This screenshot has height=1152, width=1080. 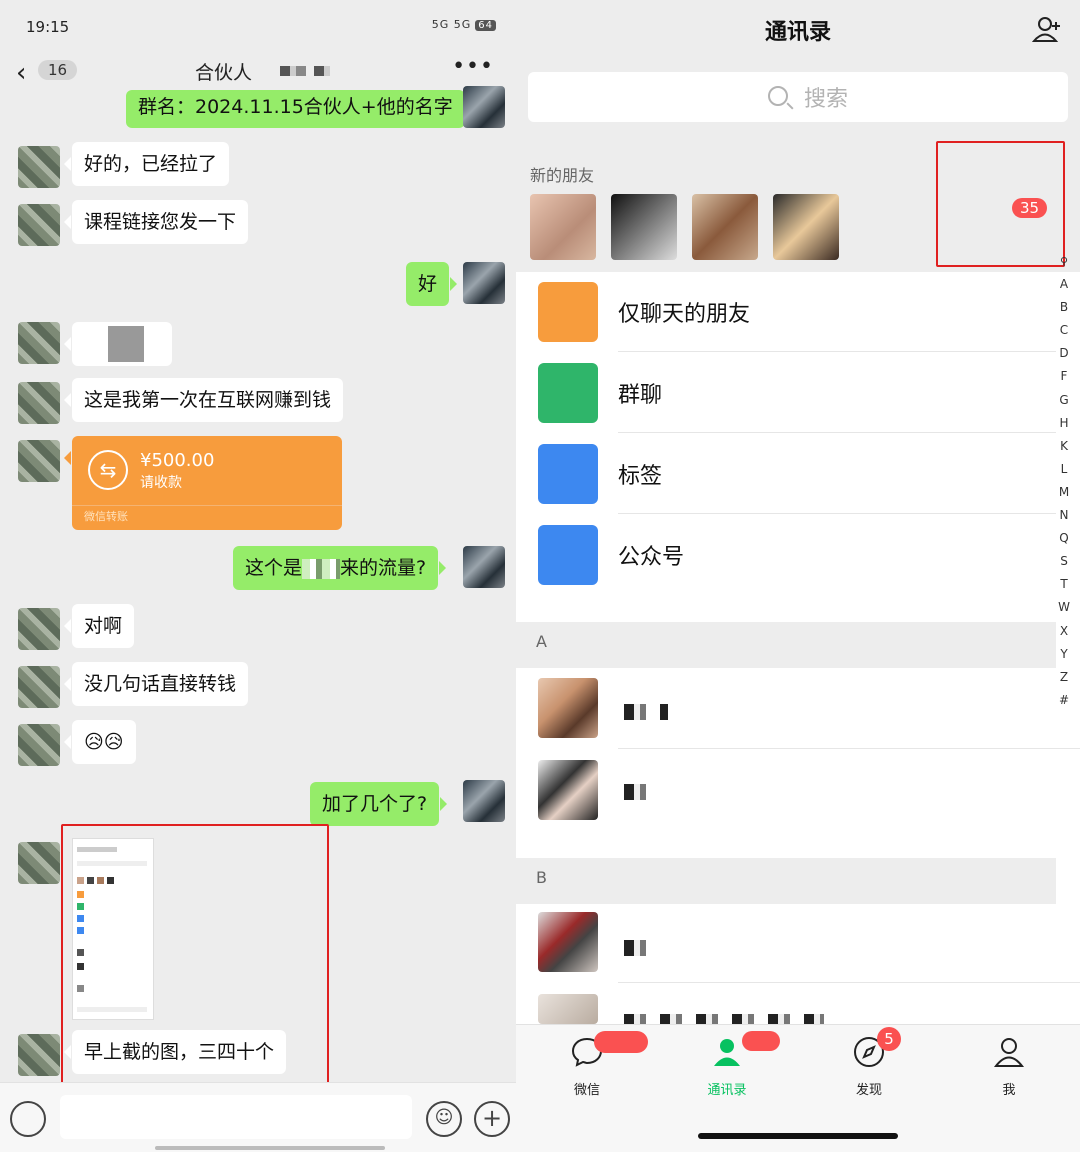 What do you see at coordinates (492, 1119) in the screenshot?
I see `plus-icon: +` at bounding box center [492, 1119].